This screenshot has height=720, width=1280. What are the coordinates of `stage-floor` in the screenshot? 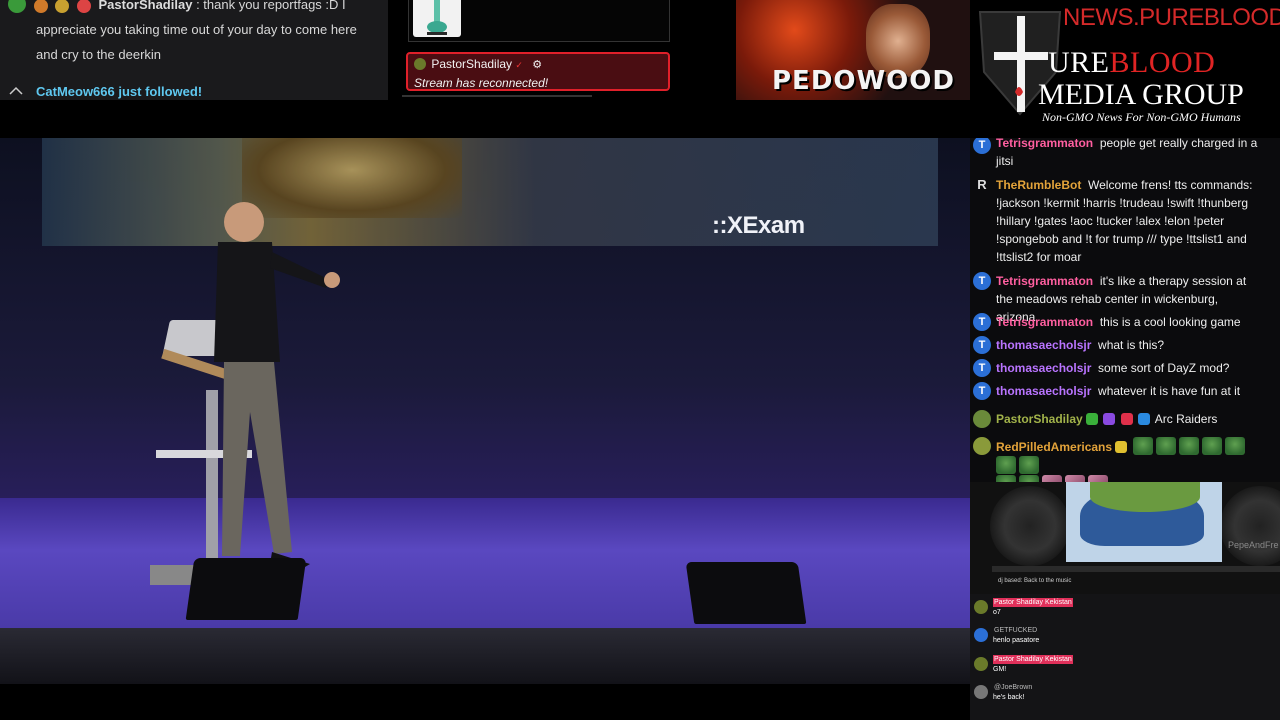 It's located at (485, 563).